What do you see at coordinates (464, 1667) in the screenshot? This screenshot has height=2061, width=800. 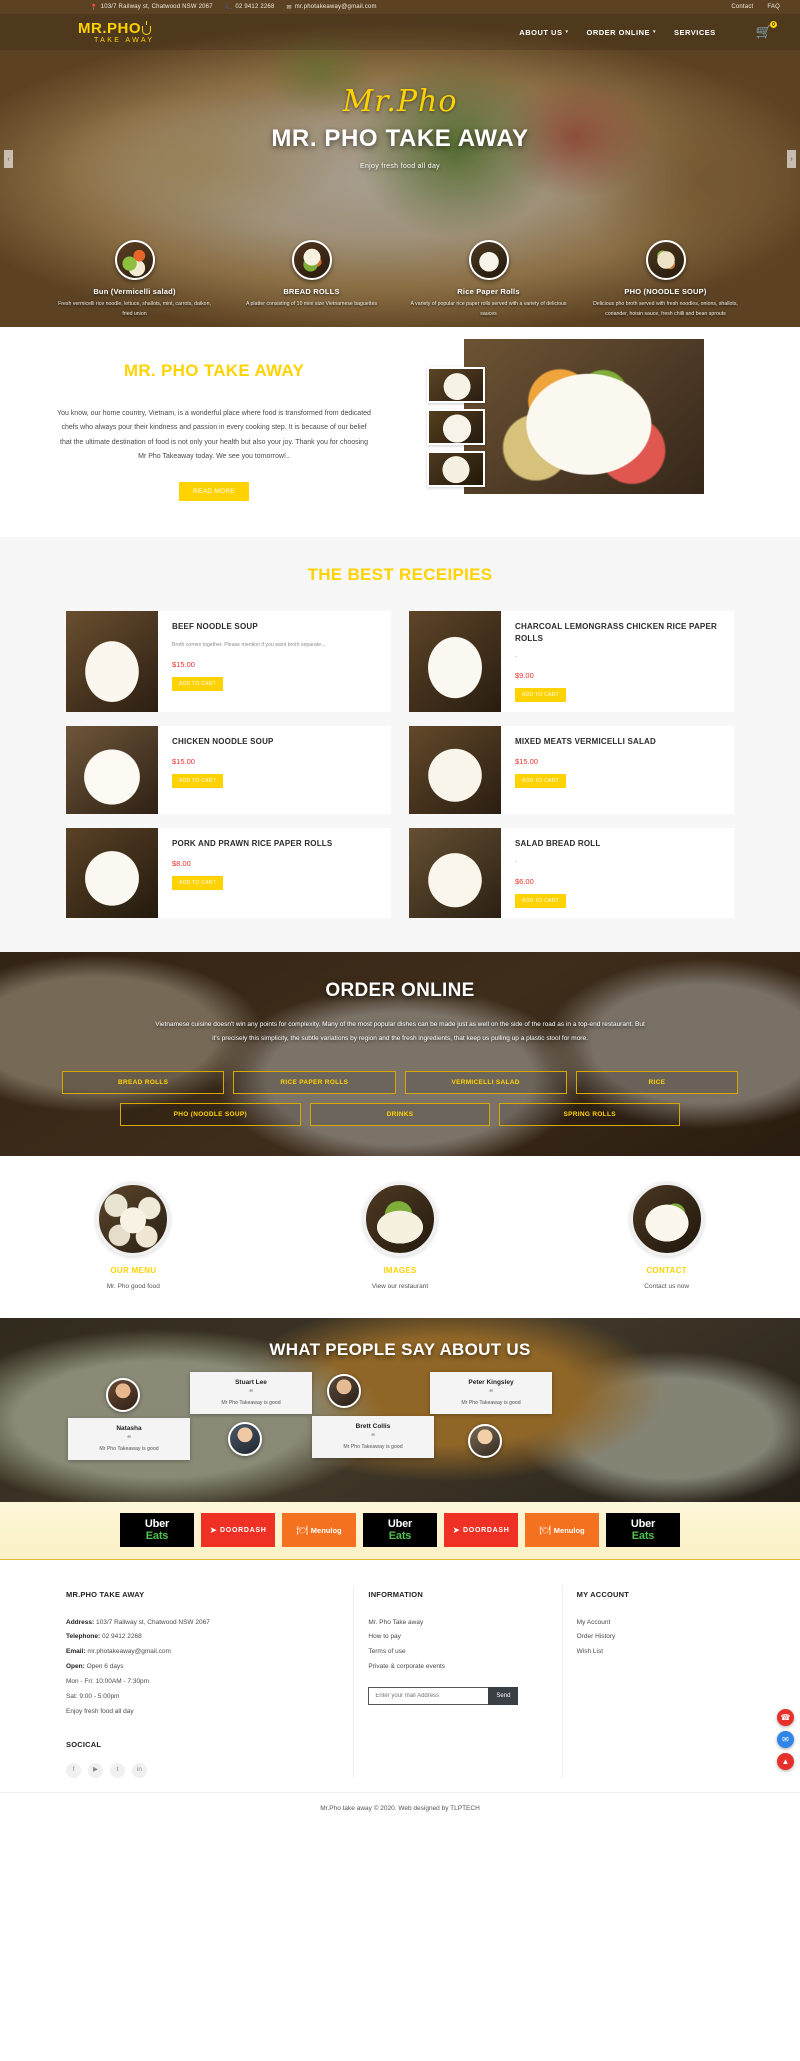 I see `footer-link-private-corporate-events: Private & corporate events` at bounding box center [464, 1667].